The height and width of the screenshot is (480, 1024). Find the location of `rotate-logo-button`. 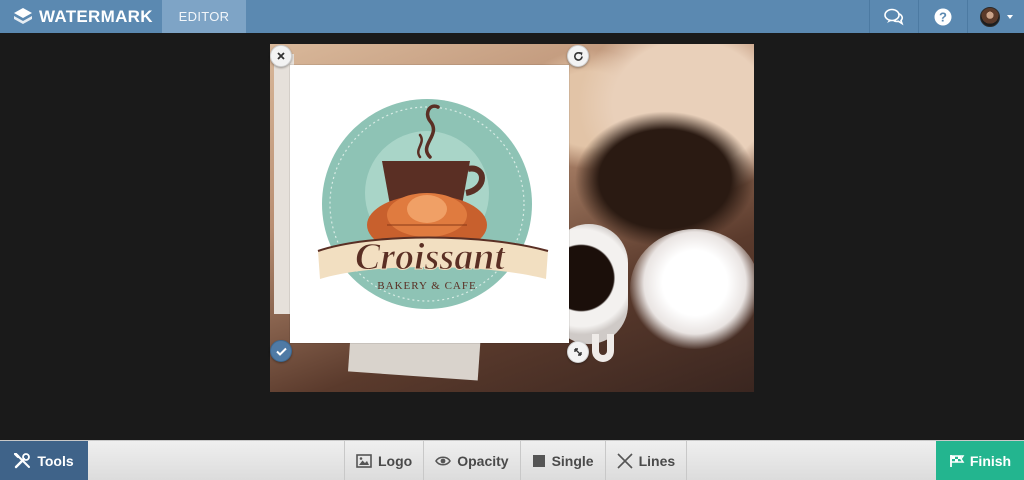

rotate-logo-button is located at coordinates (578, 56).